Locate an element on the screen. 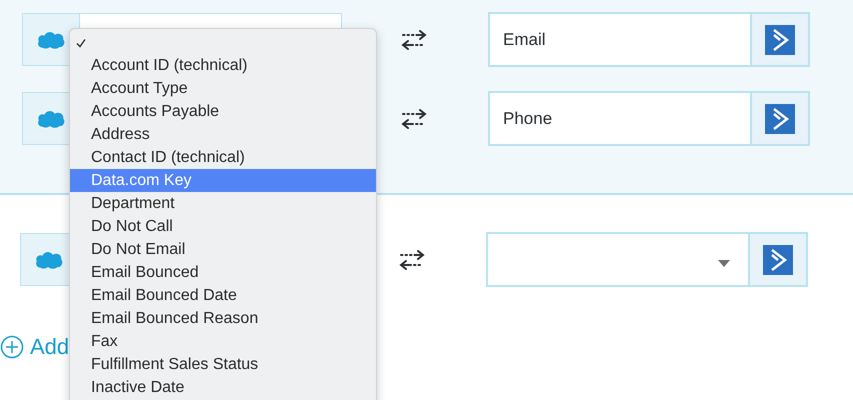  menu-item: Email Bounced Reason is located at coordinates (223, 318).